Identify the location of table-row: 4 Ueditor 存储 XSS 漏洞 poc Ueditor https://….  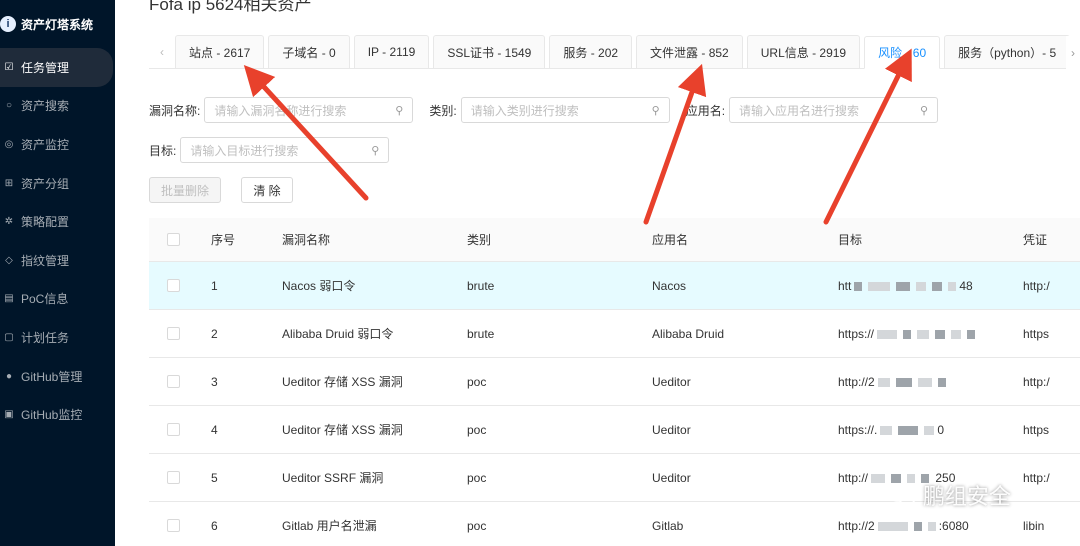
(614, 430).